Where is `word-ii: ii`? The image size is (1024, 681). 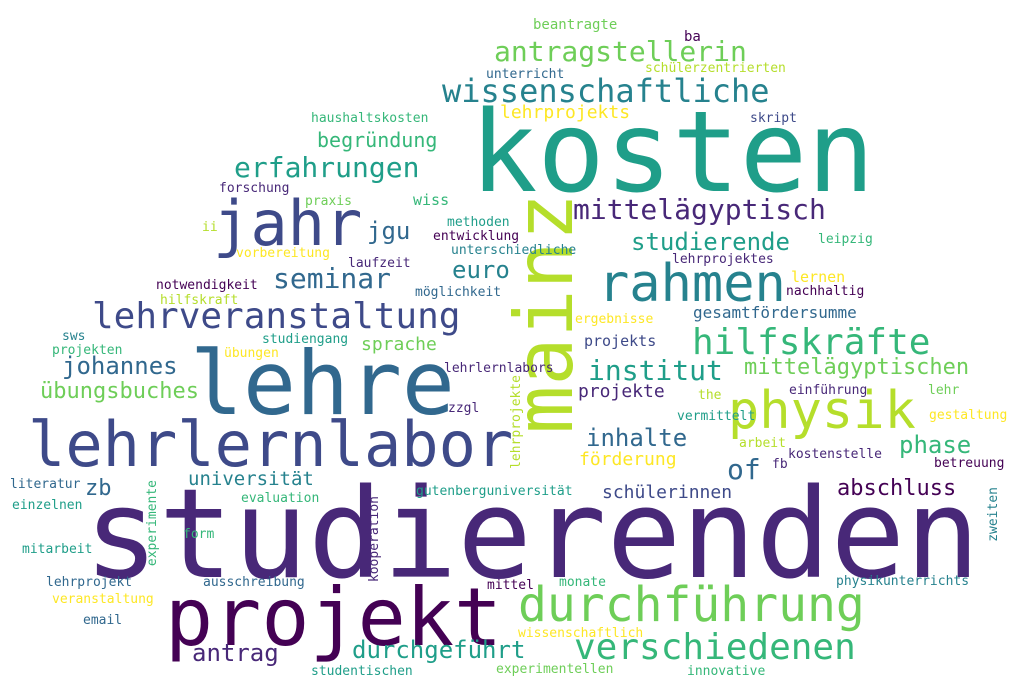 word-ii: ii is located at coordinates (210, 227).